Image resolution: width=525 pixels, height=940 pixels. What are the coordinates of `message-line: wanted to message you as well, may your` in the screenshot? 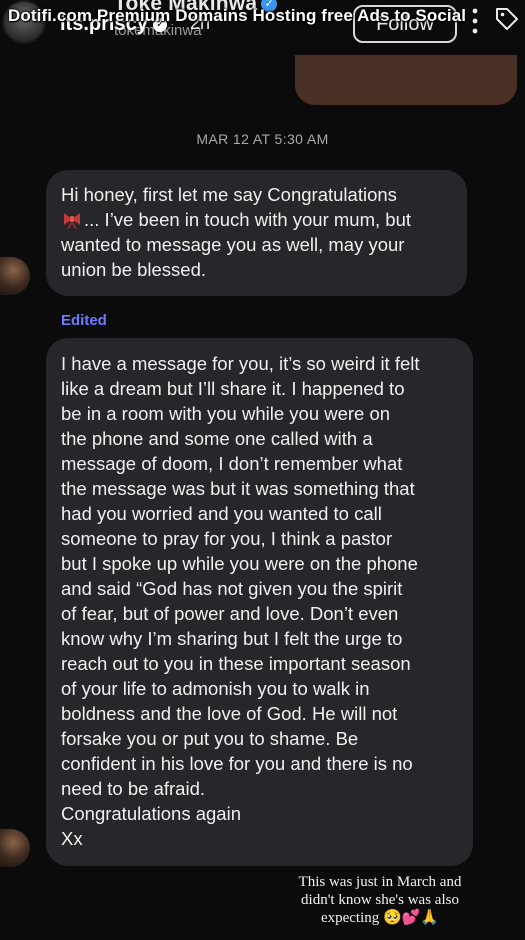 It's located at (233, 244).